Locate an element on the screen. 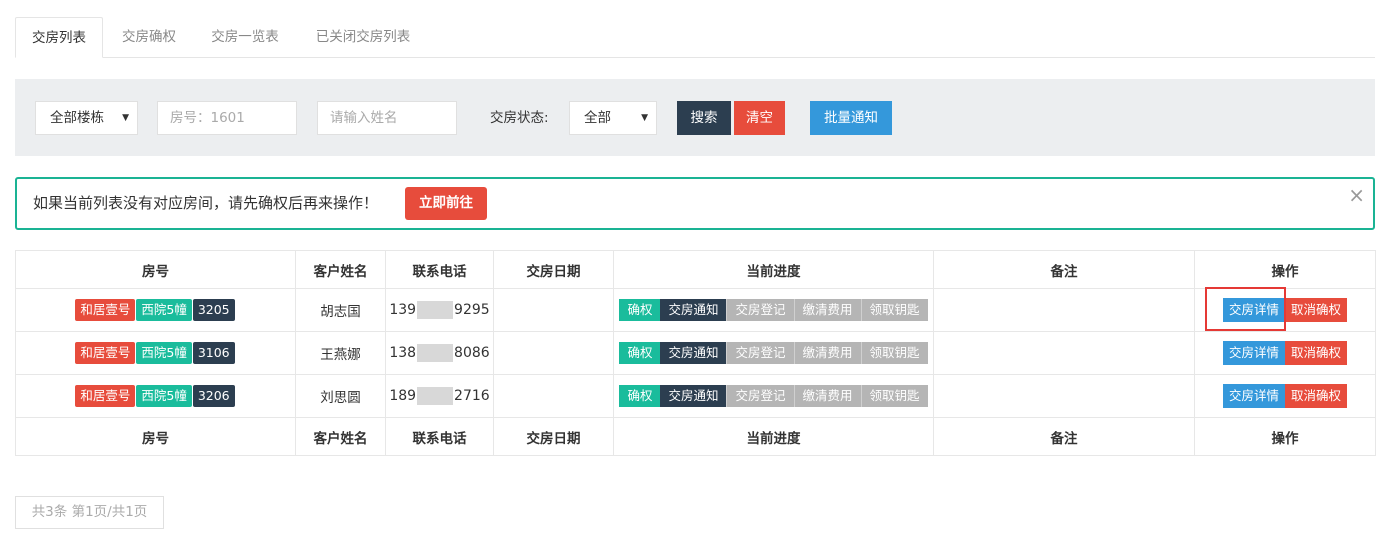 Image resolution: width=1390 pixels, height=541 pixels. room-cell: 和居壹号 西院5幢 3106 is located at coordinates (155, 353).